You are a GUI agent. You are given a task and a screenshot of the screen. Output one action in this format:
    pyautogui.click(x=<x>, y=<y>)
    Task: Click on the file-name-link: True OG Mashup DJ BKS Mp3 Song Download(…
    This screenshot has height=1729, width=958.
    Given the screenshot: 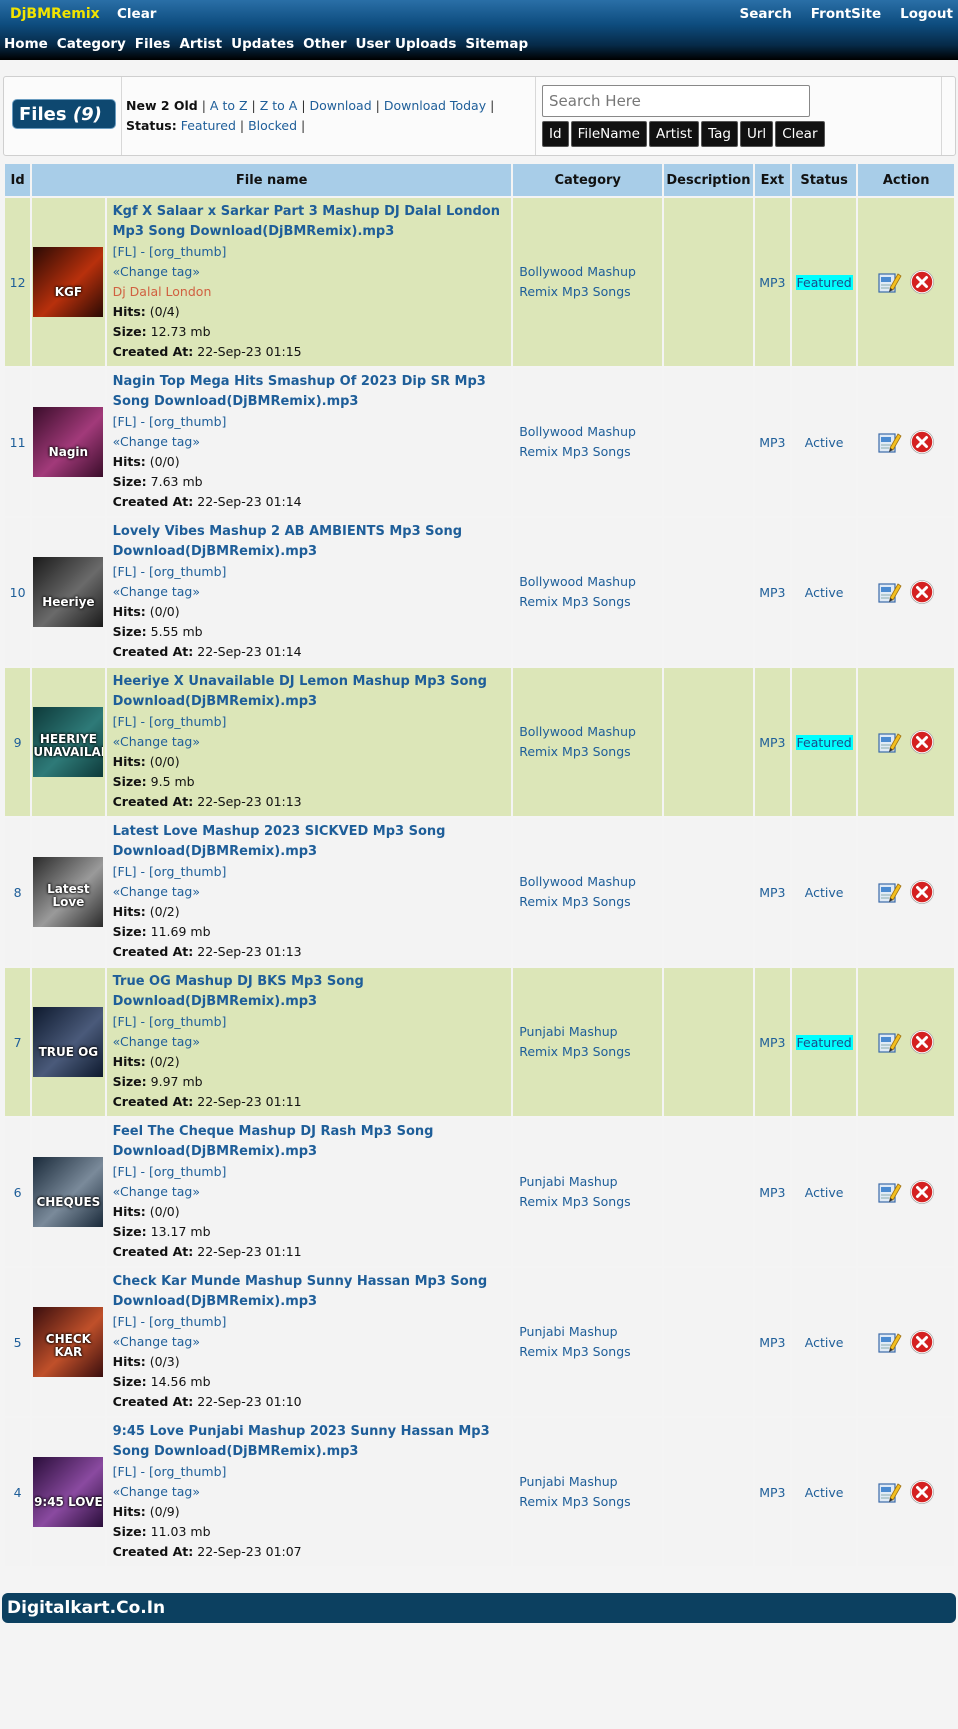 What is the action you would take?
    pyautogui.click(x=309, y=992)
    